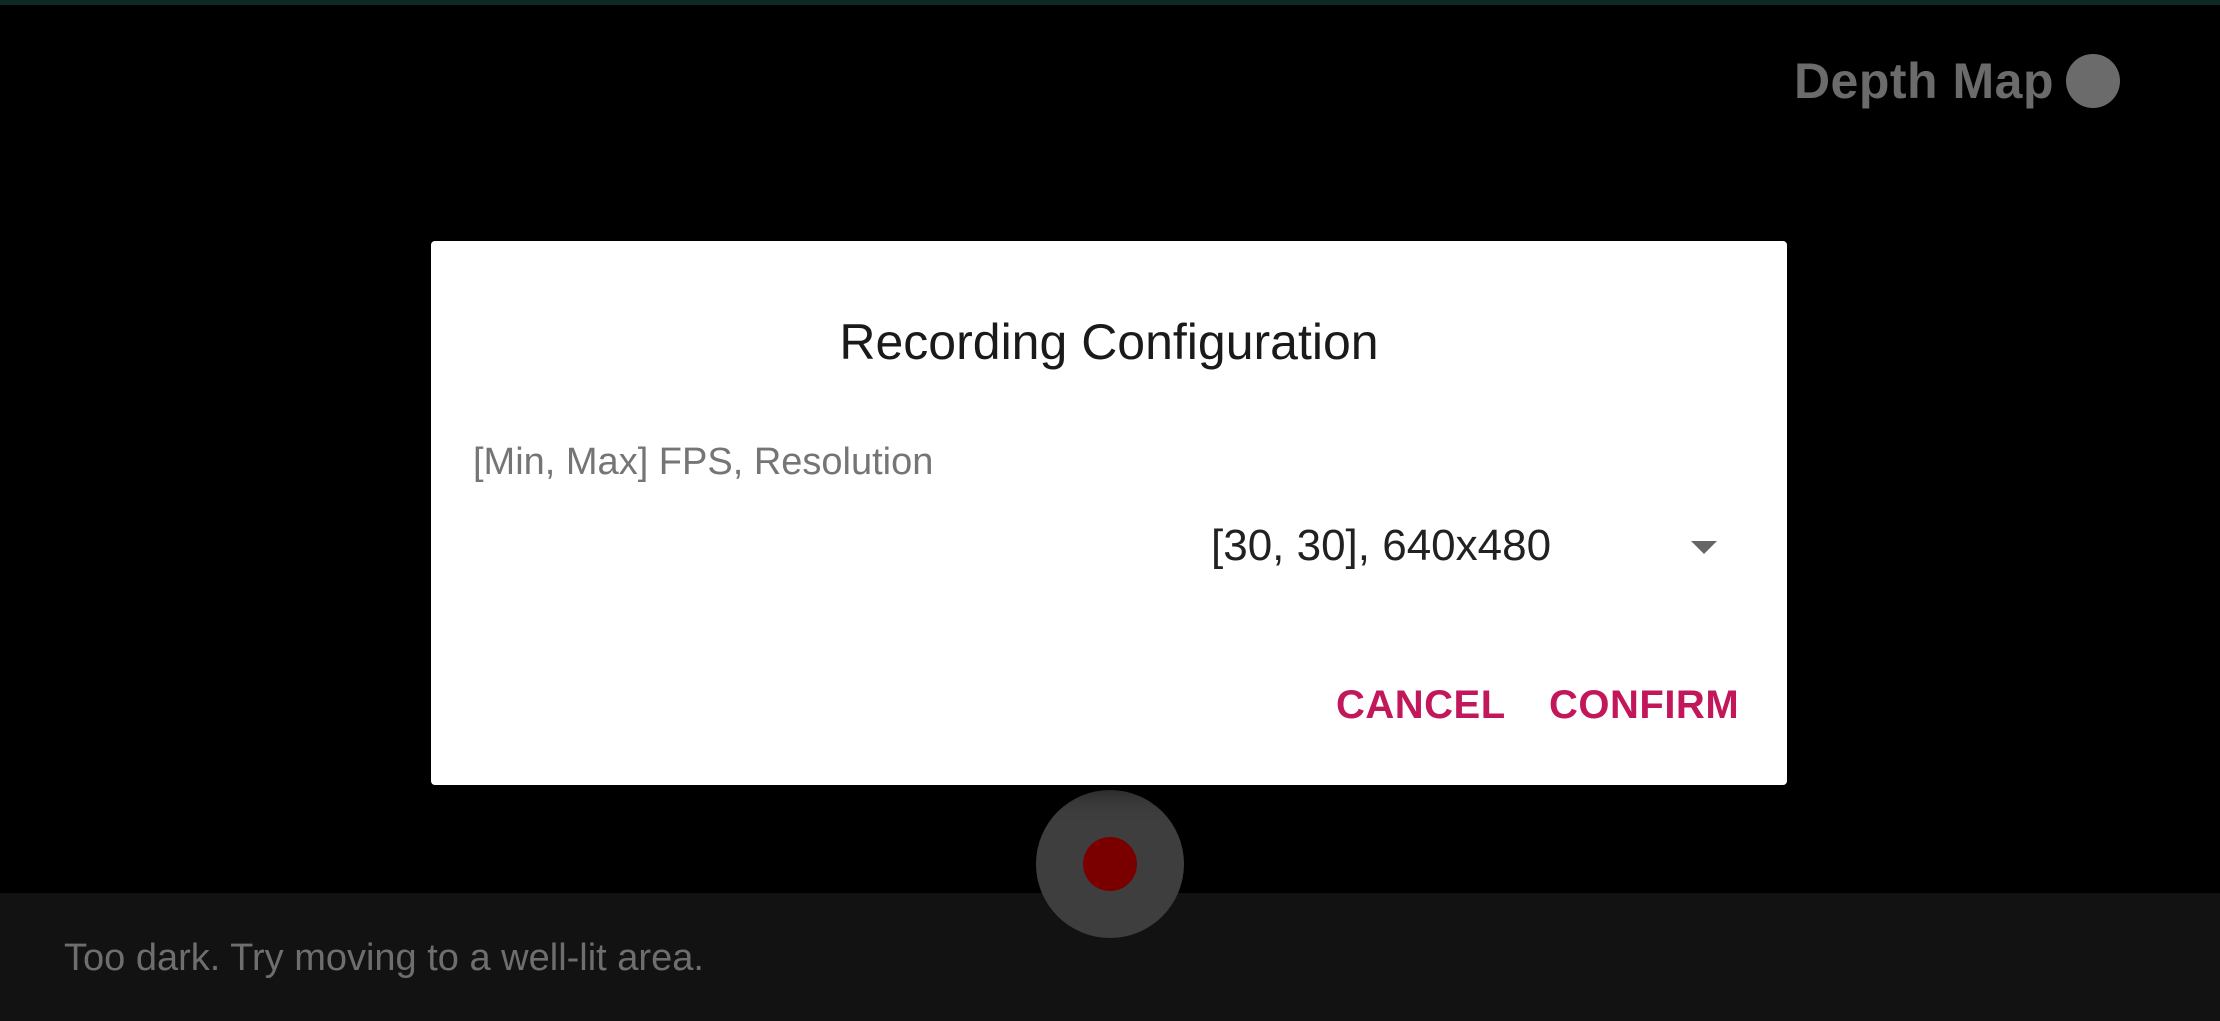 The height and width of the screenshot is (1021, 2220). Describe the element at coordinates (1704, 547) in the screenshot. I see `chevron-down-icon` at that location.